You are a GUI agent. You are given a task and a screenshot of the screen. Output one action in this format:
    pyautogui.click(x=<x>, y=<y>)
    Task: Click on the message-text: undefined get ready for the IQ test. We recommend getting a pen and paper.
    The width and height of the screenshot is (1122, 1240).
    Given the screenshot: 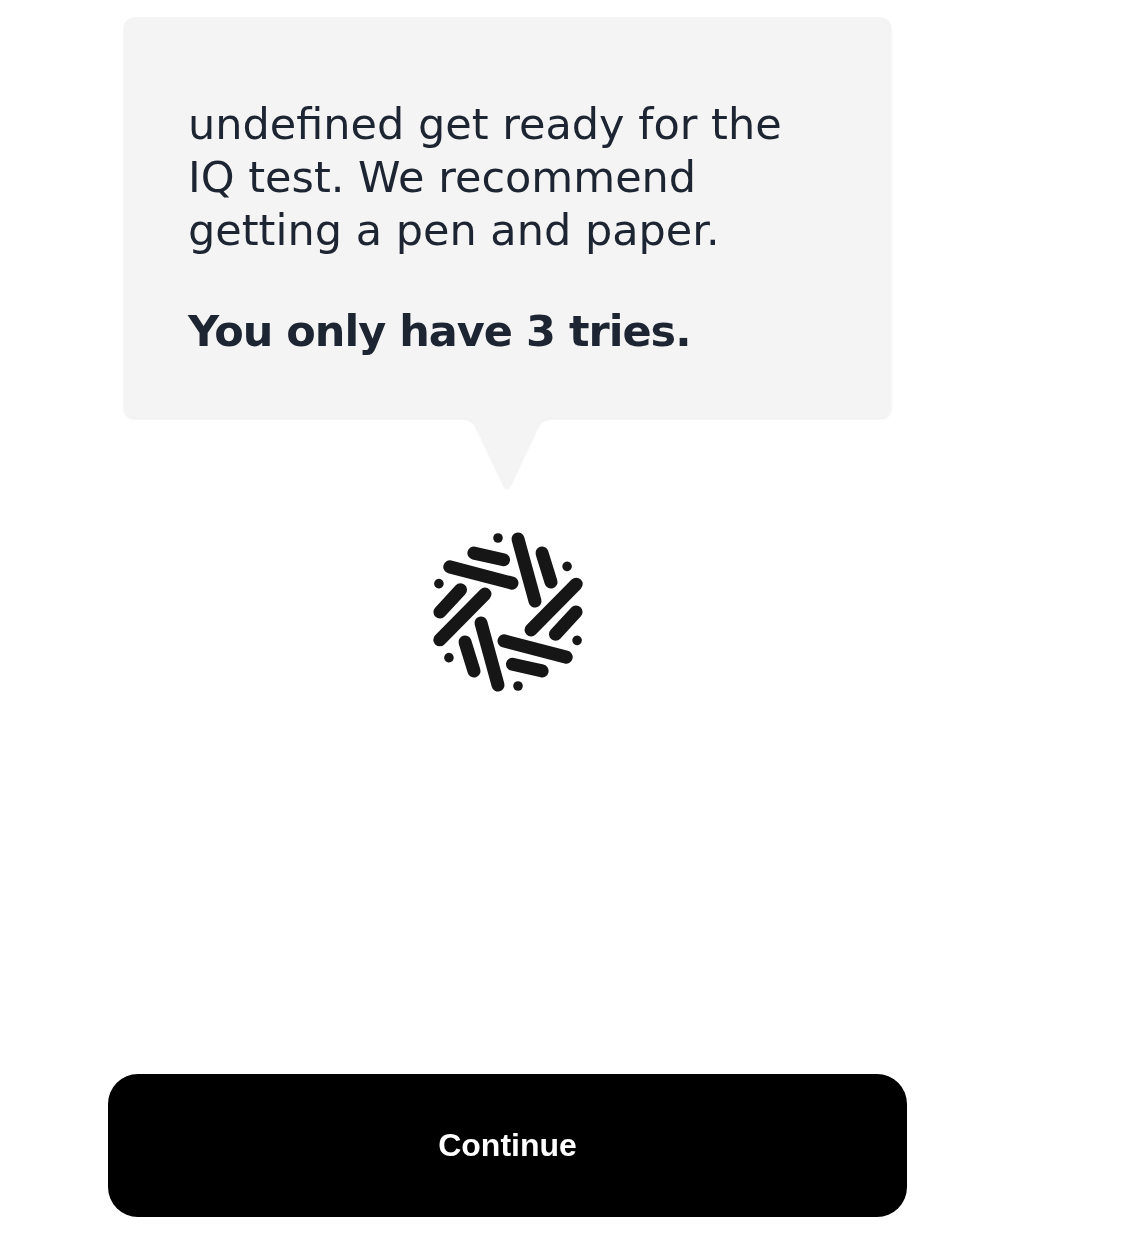 What is the action you would take?
    pyautogui.click(x=485, y=177)
    